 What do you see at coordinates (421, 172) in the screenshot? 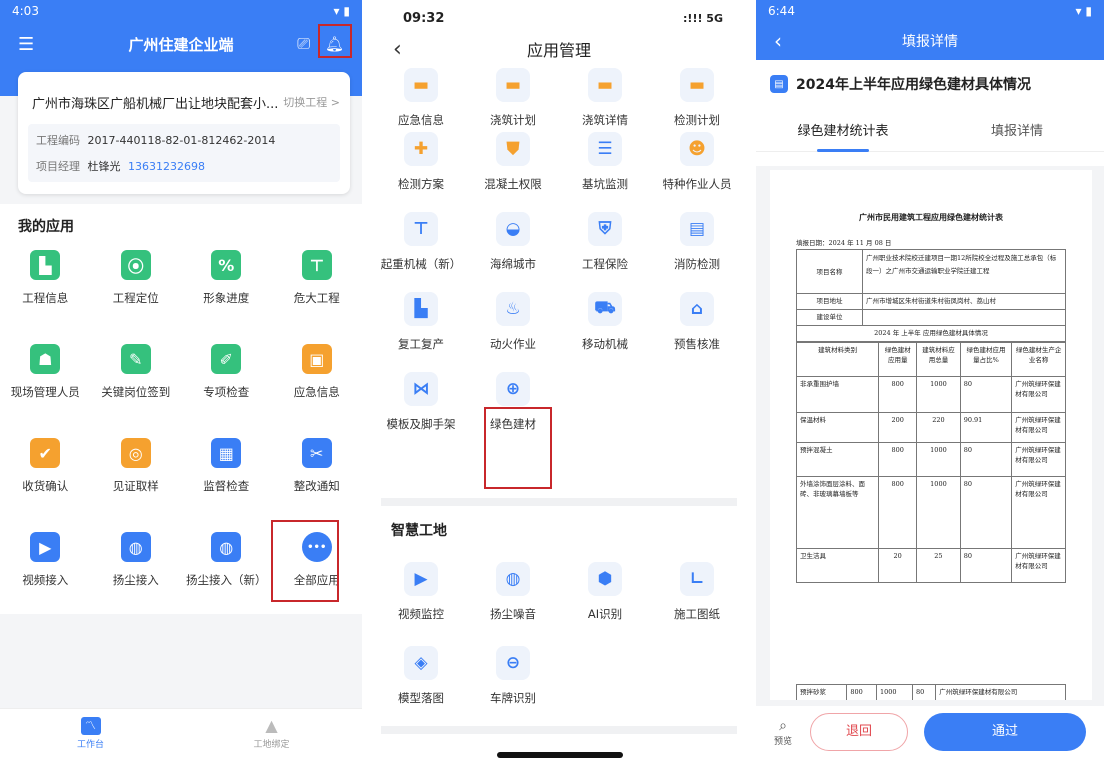
I see `app-scheme-item: ✚ 检测方案` at bounding box center [421, 172].